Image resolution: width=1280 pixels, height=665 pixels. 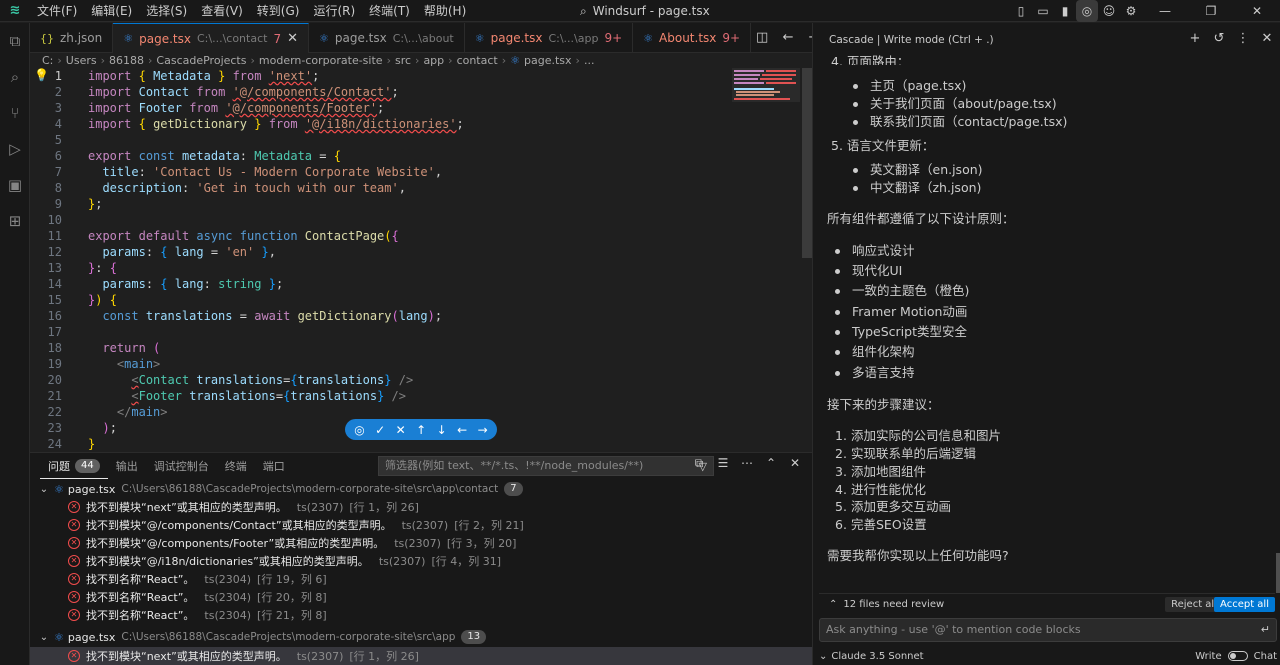 What do you see at coordinates (15, 77) in the screenshot?
I see `search-icon: ⌕` at bounding box center [15, 77].